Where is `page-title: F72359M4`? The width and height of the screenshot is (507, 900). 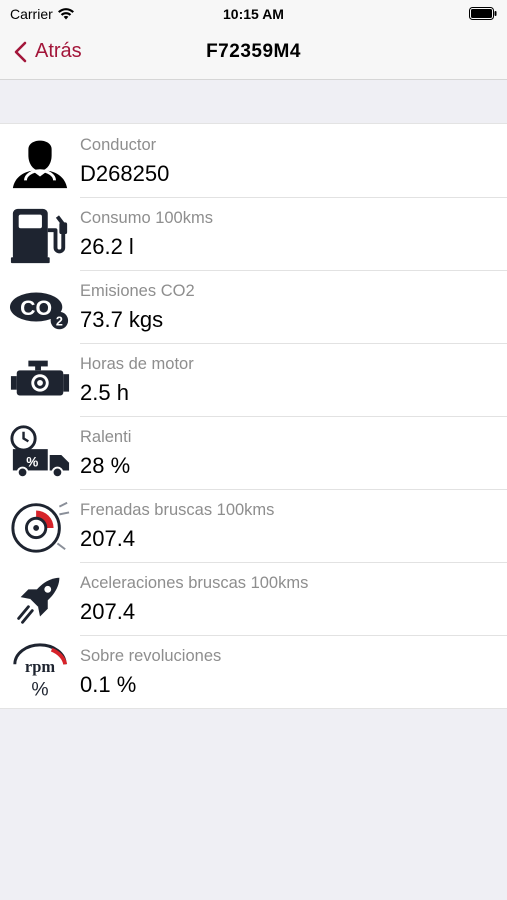
page-title: F72359M4 is located at coordinates (253, 51).